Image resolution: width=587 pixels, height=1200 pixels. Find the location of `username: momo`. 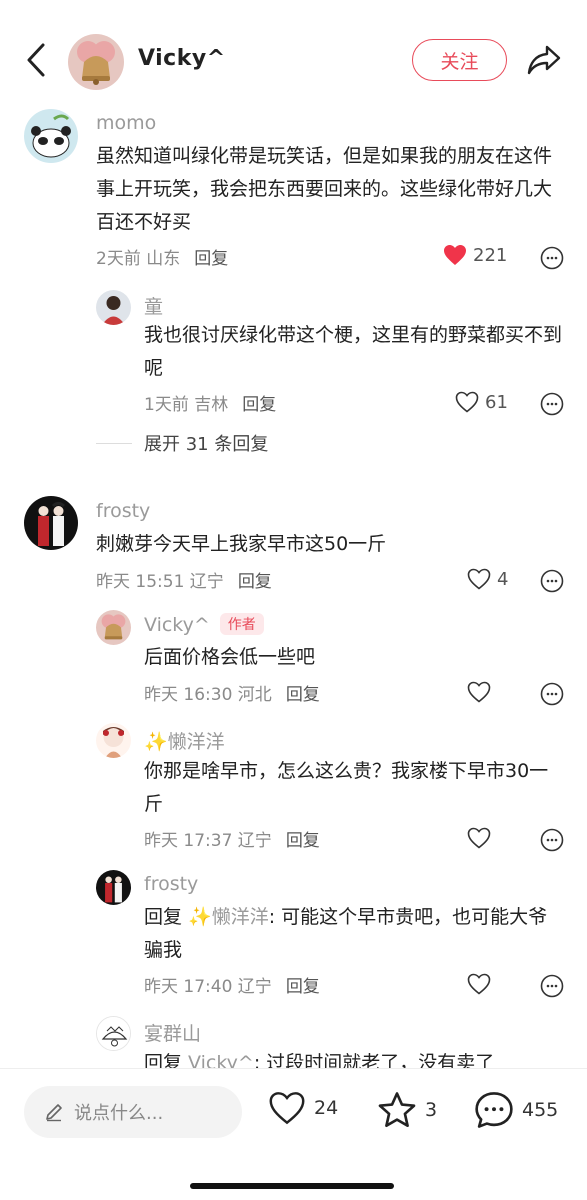

username: momo is located at coordinates (126, 123).